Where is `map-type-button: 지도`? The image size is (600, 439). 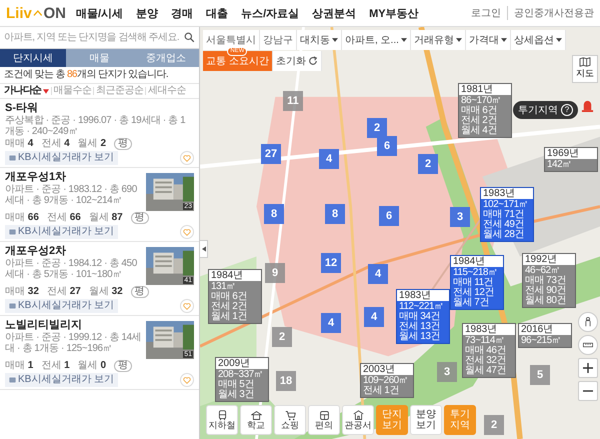
map-type-button: 지도 is located at coordinates (585, 69).